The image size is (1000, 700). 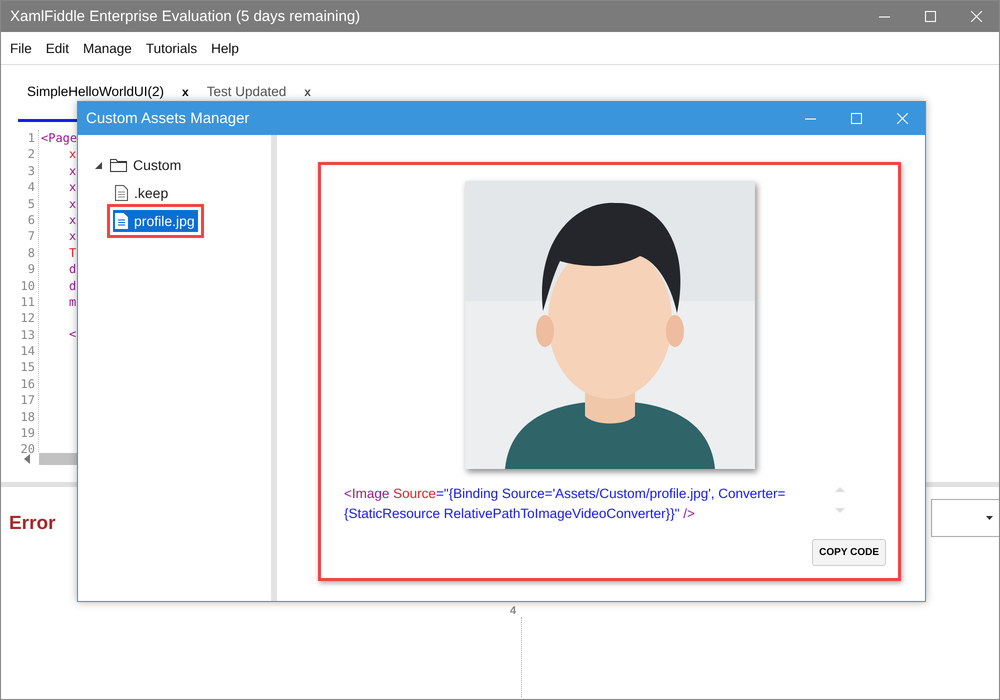 I want to click on code-text: <, so click(x=72, y=333).